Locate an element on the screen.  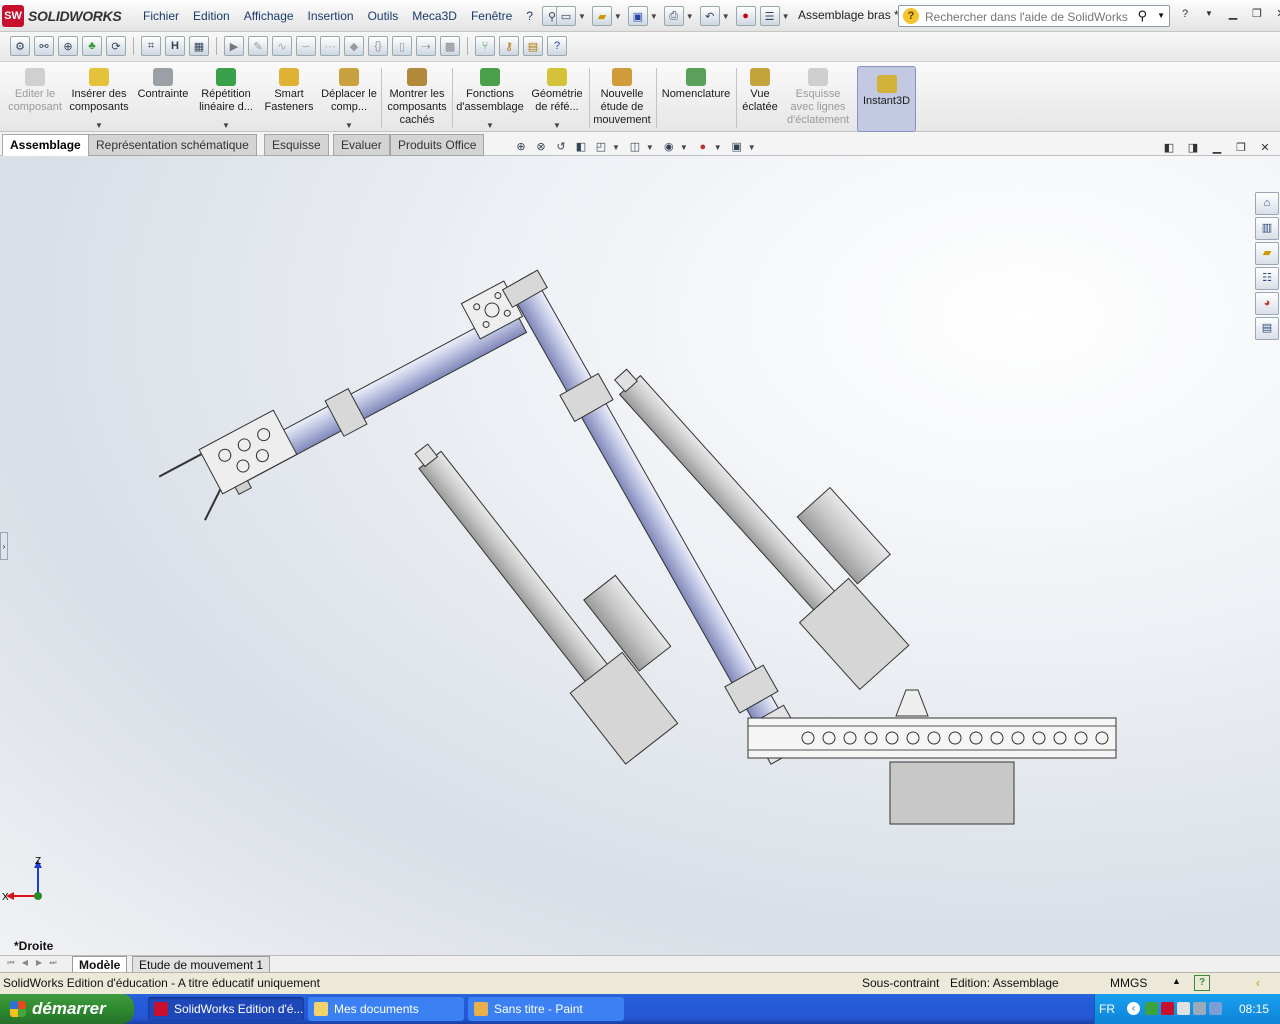
tray-usb-icon is located at coordinates (1183, 1008).